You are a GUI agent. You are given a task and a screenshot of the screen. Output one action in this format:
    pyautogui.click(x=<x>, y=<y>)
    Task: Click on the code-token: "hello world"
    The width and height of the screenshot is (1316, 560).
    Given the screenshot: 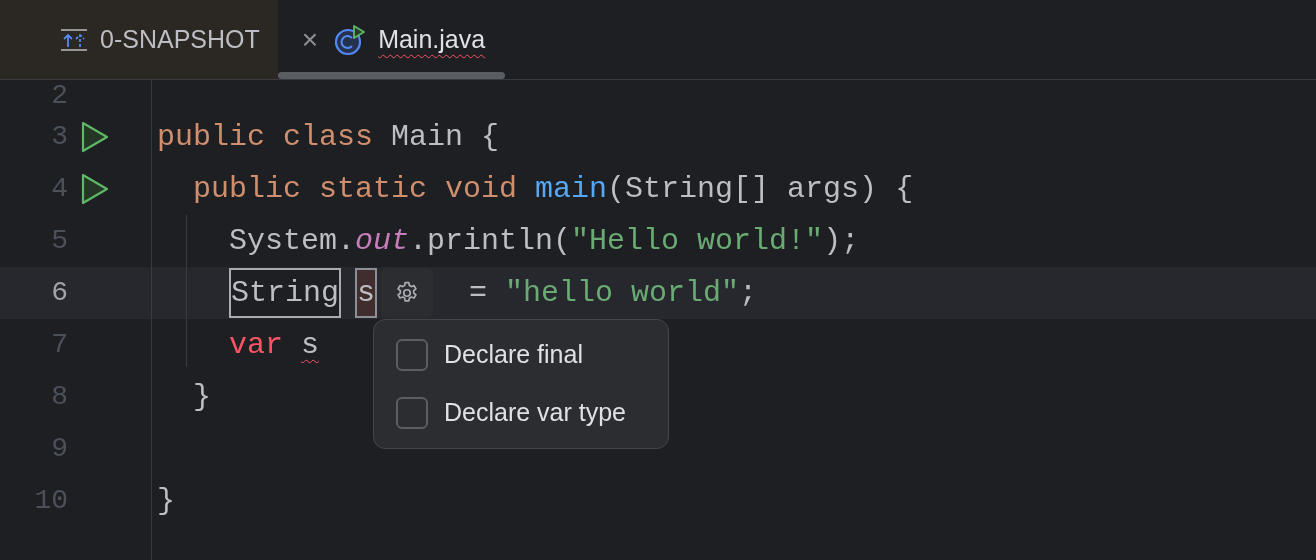 What is the action you would take?
    pyautogui.click(x=622, y=293)
    